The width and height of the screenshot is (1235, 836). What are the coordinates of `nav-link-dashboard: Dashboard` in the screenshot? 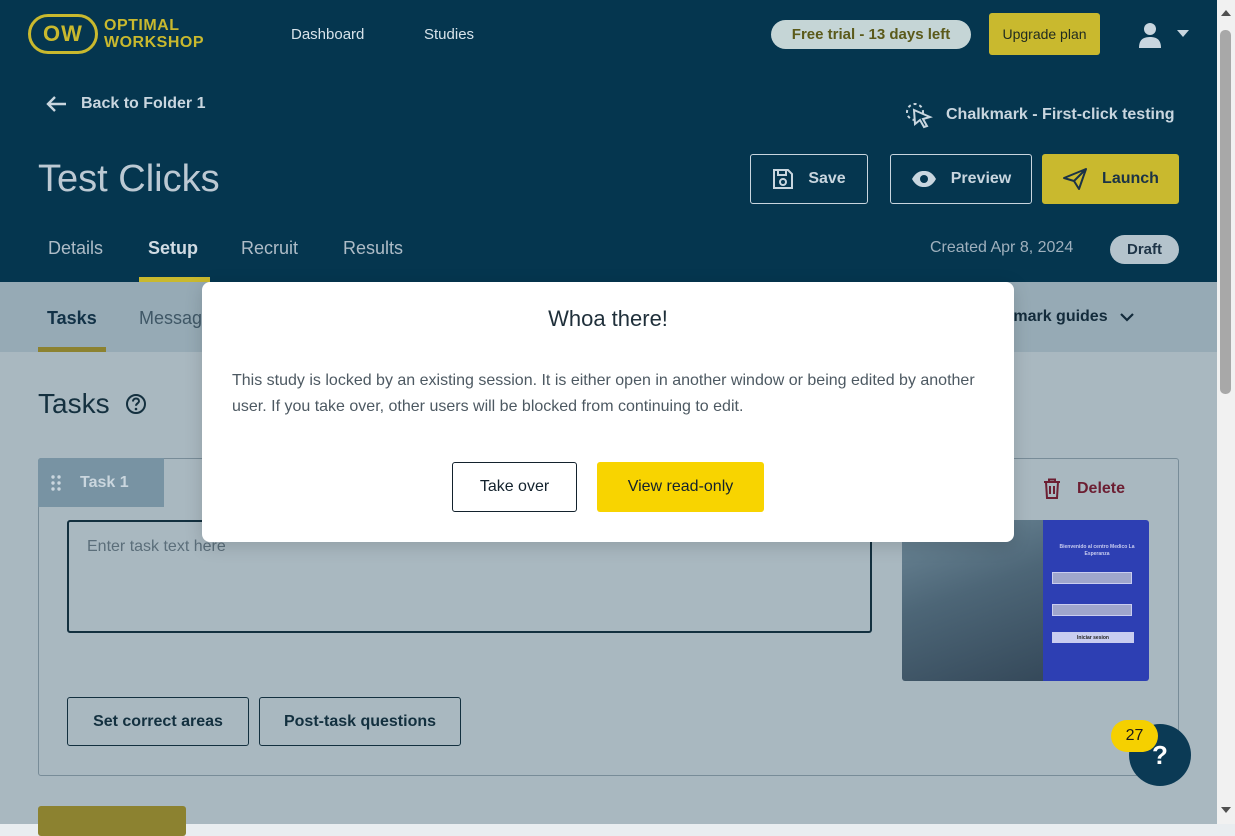 It's located at (327, 34).